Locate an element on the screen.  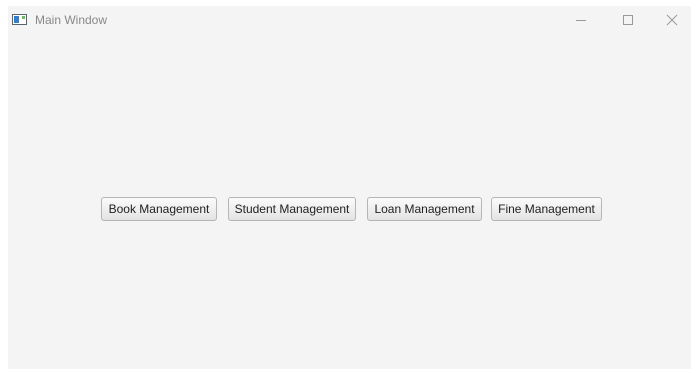
close-icon is located at coordinates (672, 20).